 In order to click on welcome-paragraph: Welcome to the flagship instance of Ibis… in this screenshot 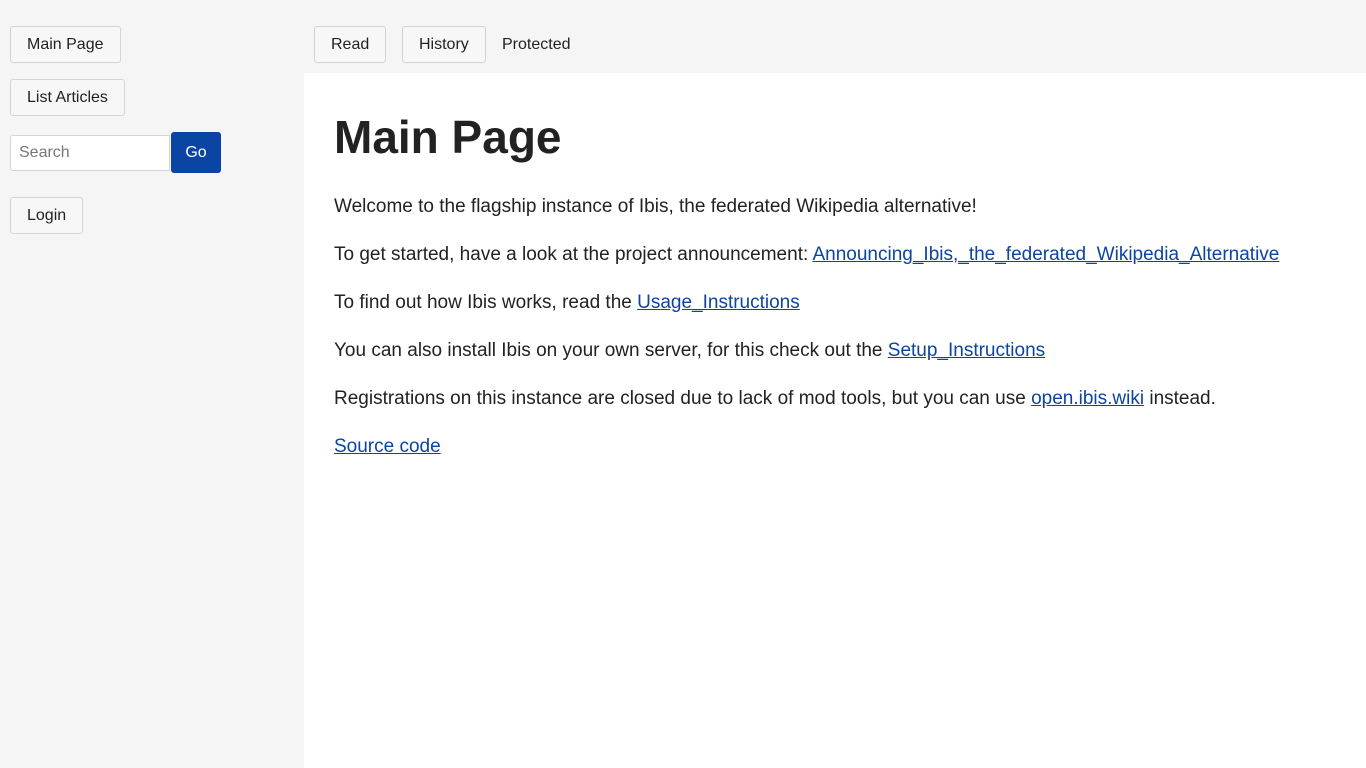, I will do `click(655, 207)`.